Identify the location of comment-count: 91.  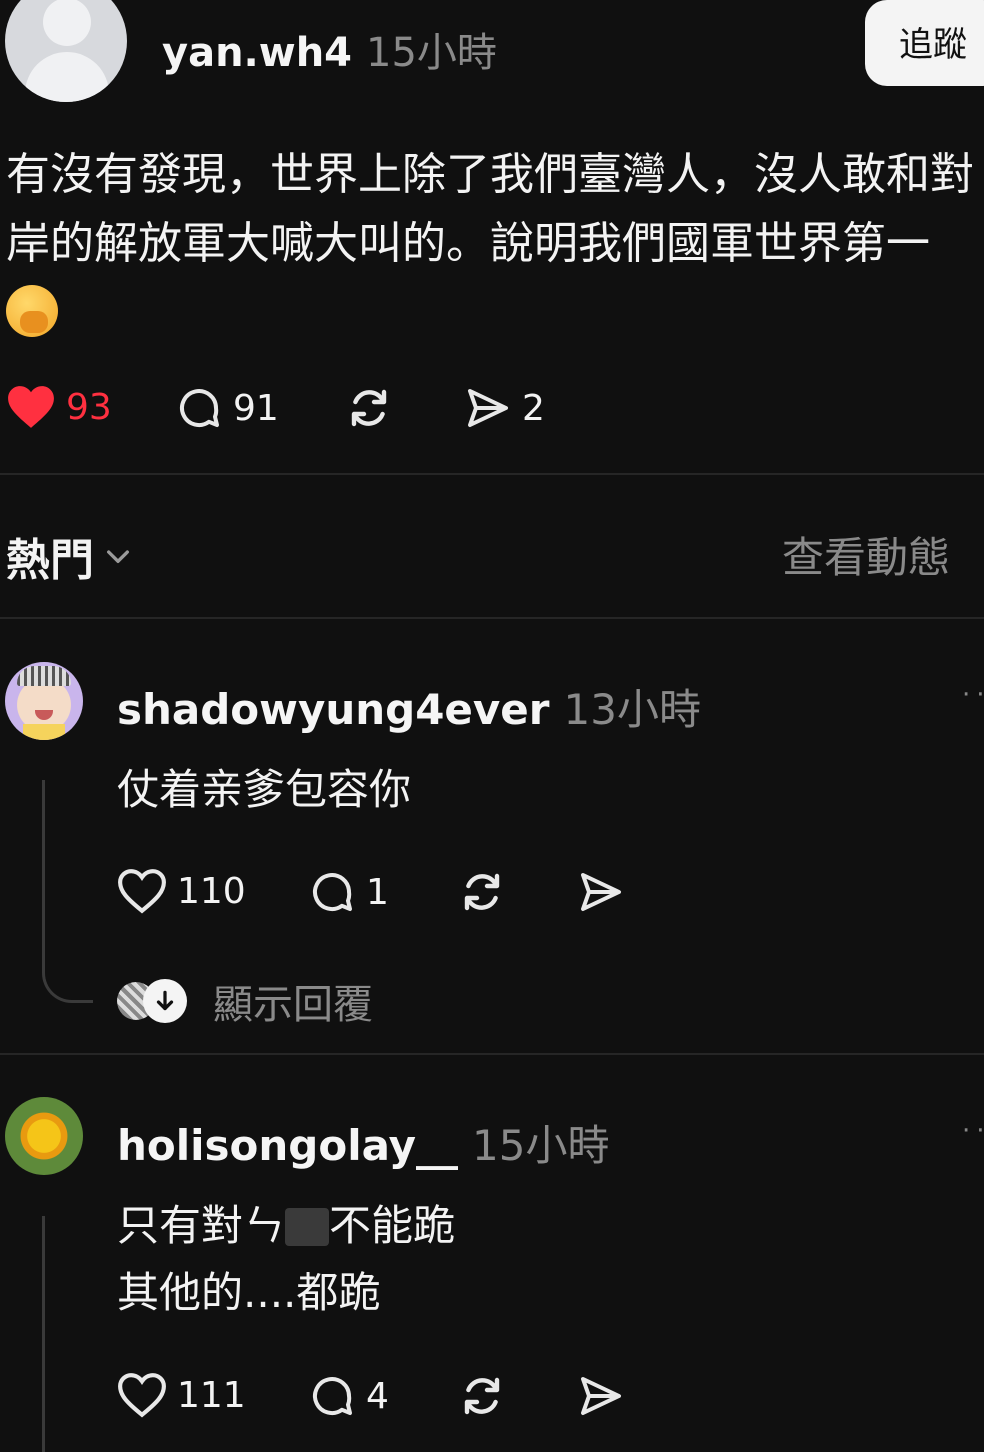
(256, 408).